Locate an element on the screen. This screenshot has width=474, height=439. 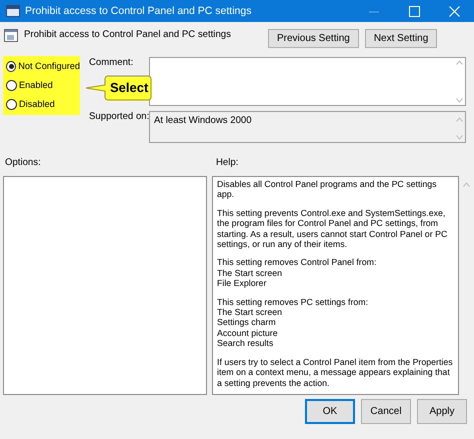
radio-option: Enabled is located at coordinates (43, 85).